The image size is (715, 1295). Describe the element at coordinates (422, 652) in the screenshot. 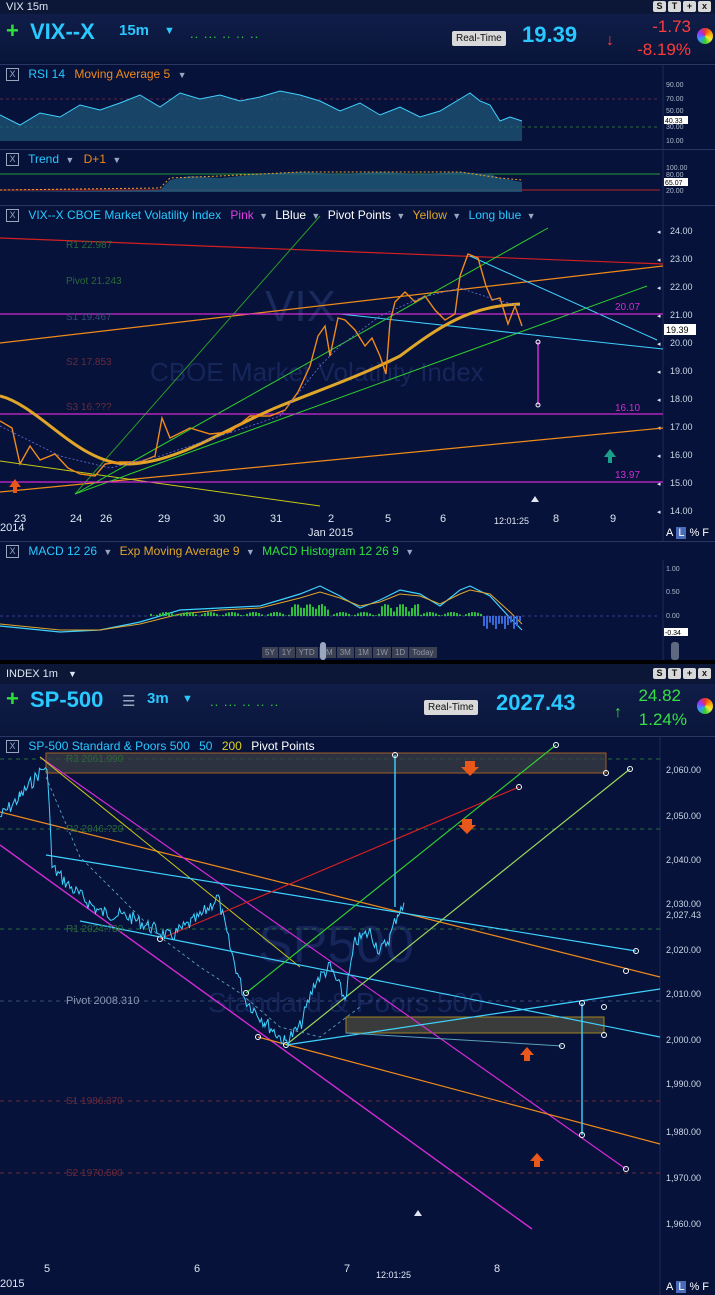

I see `range-button-today: Today` at that location.